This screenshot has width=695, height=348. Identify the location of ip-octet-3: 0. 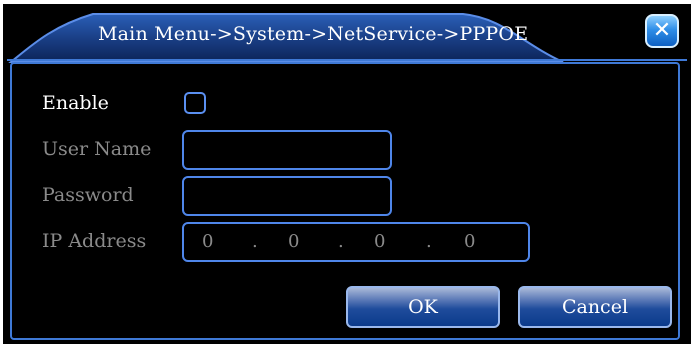
(379, 241).